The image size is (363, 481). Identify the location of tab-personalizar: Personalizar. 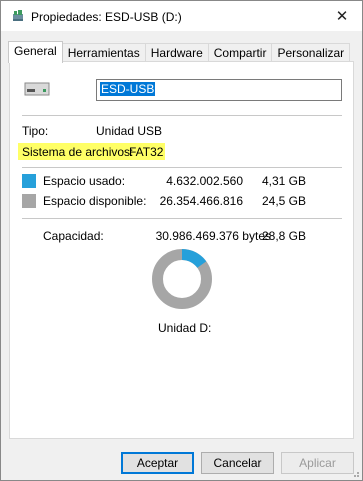
(311, 52).